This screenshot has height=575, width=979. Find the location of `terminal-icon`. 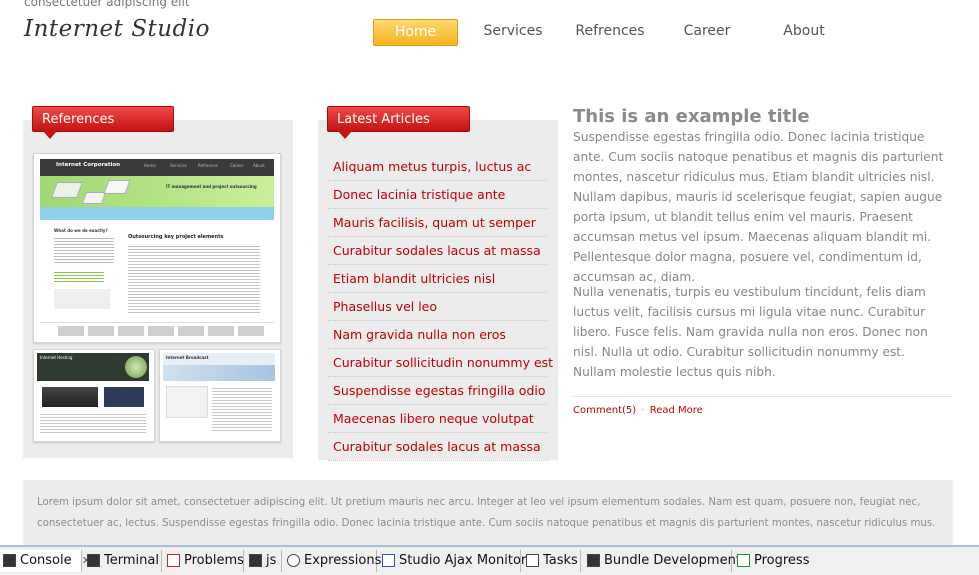

terminal-icon is located at coordinates (93, 560).